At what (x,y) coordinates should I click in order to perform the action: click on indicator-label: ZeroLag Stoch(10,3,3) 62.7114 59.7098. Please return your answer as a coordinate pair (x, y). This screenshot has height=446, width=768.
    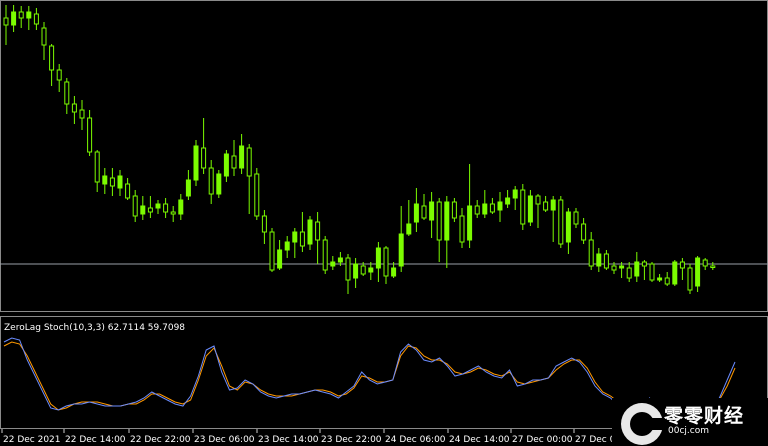
    Looking at the image, I should click on (94, 328).